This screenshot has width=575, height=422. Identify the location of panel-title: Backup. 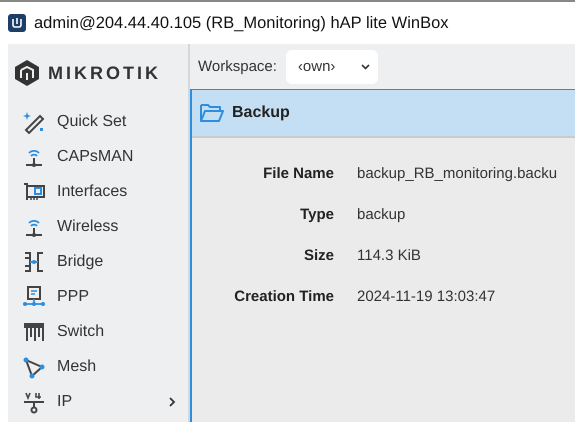
(261, 113).